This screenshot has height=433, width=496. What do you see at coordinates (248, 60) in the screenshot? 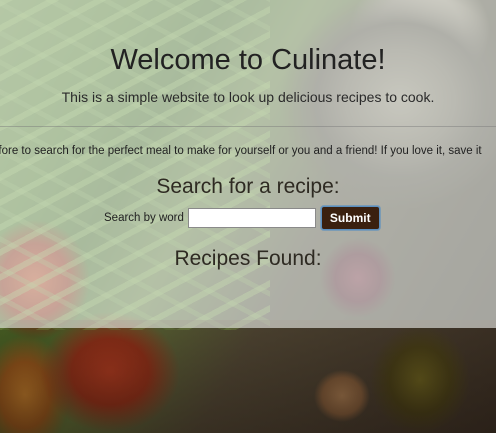
I see `page-title: Welcome to Culinate!` at bounding box center [248, 60].